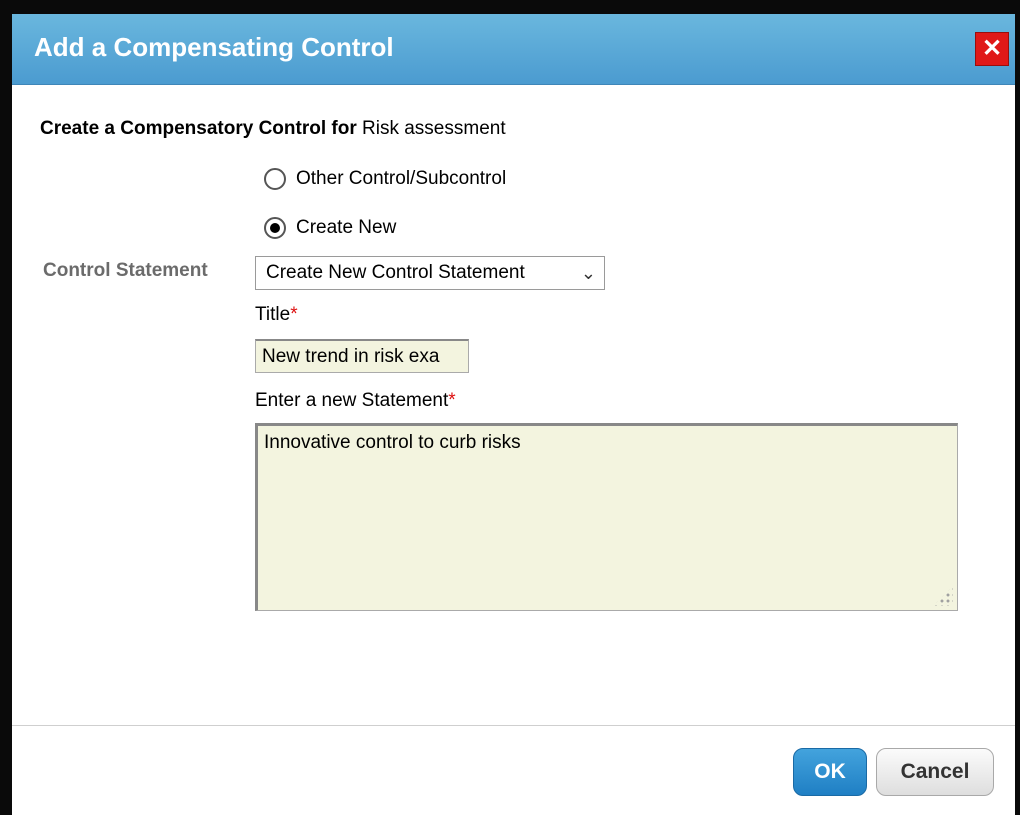 The image size is (1020, 815). I want to click on radio-create-new-button, so click(275, 228).